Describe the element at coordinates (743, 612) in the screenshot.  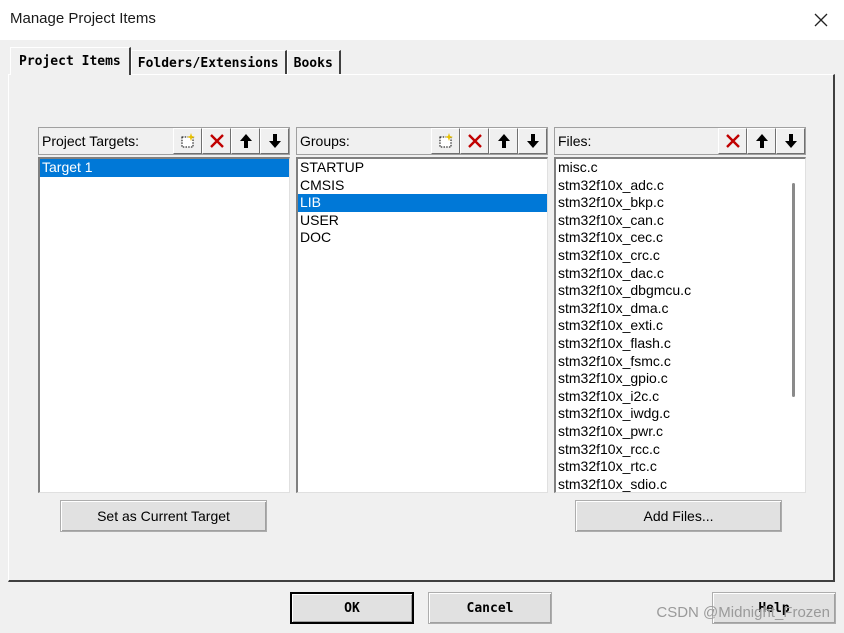
I see `watermark: CSDN @Midnight_Frozen` at that location.